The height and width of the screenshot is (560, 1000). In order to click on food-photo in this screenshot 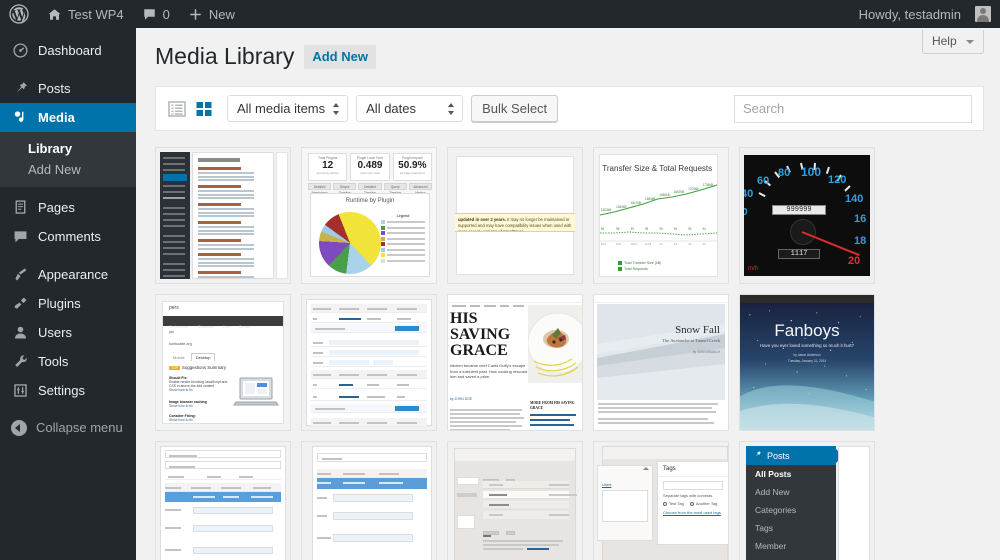, I will do `click(555, 344)`.